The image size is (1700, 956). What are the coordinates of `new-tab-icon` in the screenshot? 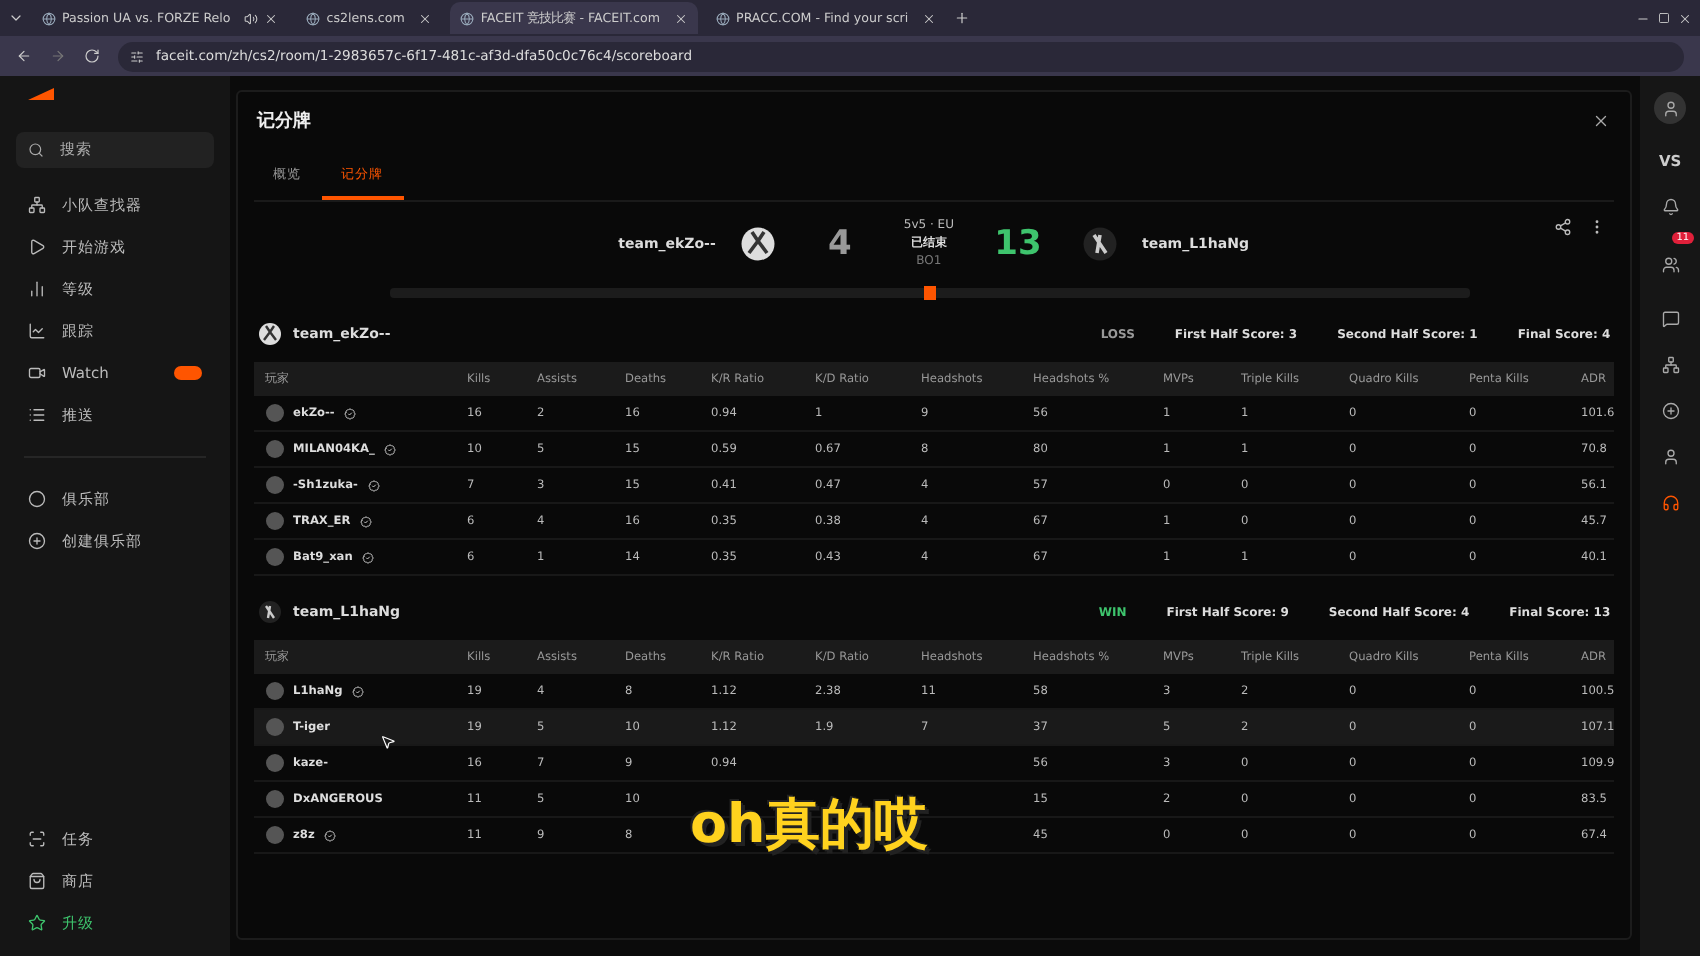 It's located at (962, 18).